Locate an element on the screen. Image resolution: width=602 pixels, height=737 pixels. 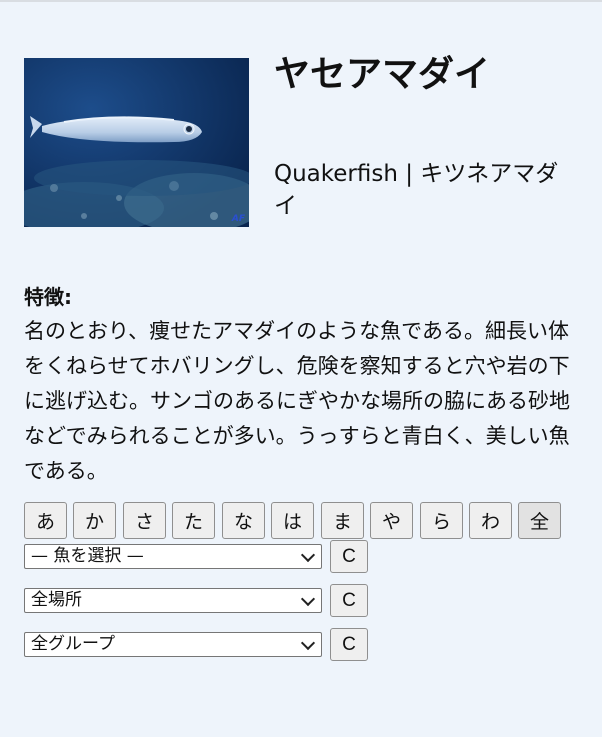
kana-button-na: な is located at coordinates (243, 520).